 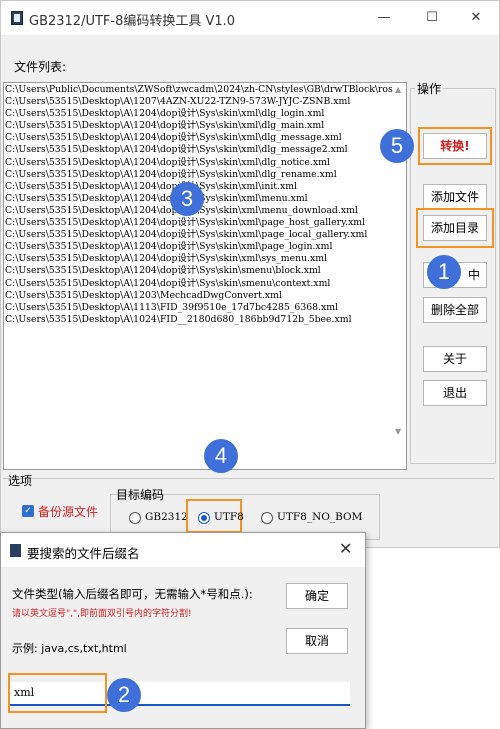 I want to click on close-button: ✕, so click(x=476, y=18).